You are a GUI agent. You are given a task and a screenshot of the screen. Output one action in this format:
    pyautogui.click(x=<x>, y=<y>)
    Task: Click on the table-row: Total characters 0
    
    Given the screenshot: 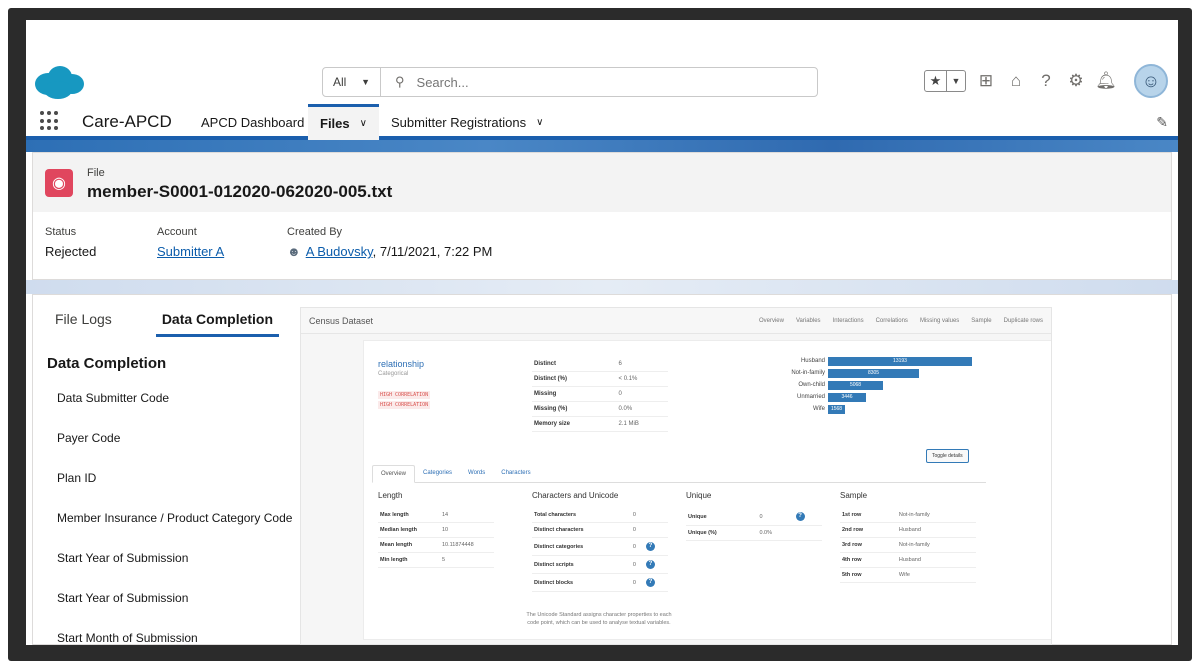 What is the action you would take?
    pyautogui.click(x=600, y=515)
    